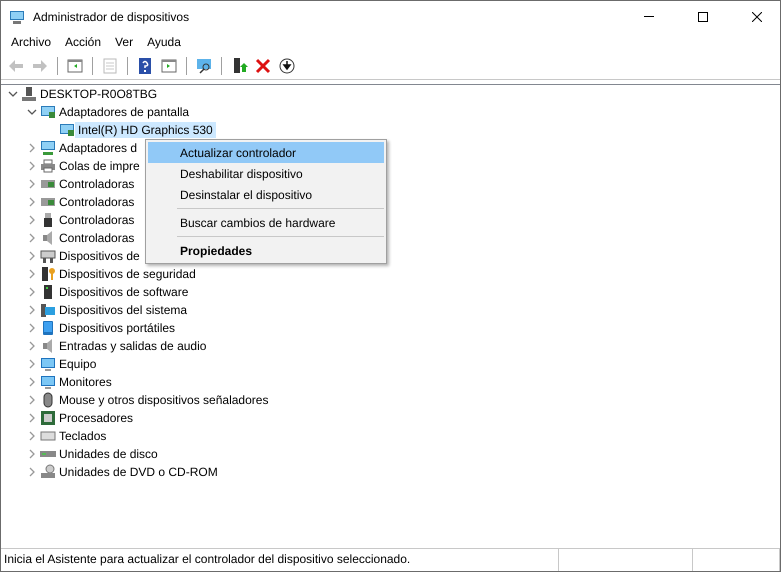  What do you see at coordinates (204, 66) in the screenshot?
I see `scan-hardware-icon` at bounding box center [204, 66].